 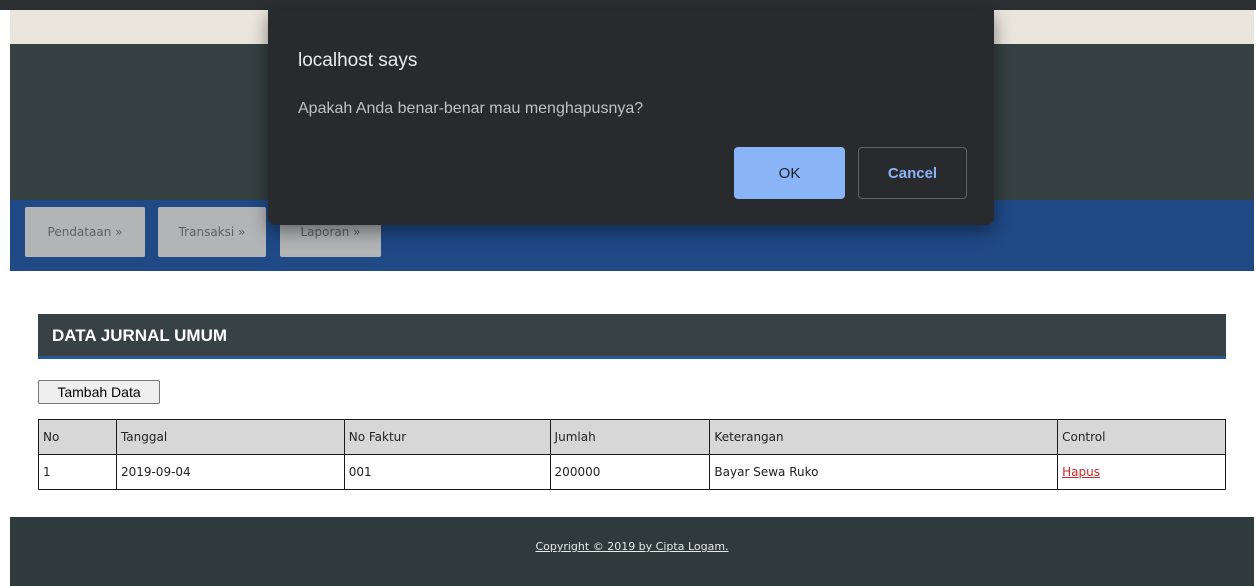 I want to click on dialog-title: localhost says, so click(x=358, y=60).